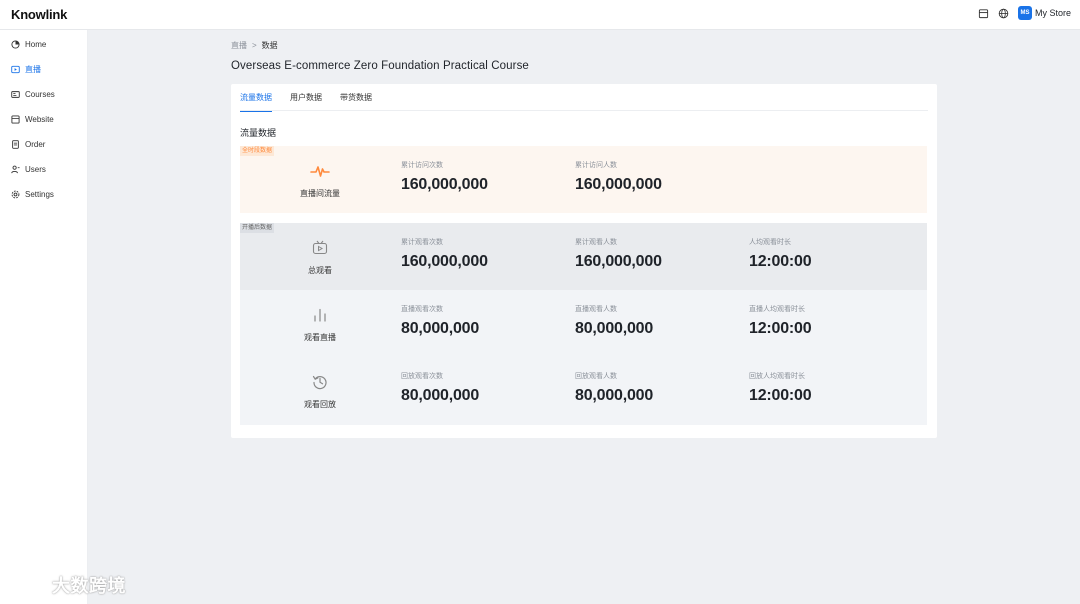 This screenshot has width=1080, height=604. I want to click on users-icon, so click(15, 169).